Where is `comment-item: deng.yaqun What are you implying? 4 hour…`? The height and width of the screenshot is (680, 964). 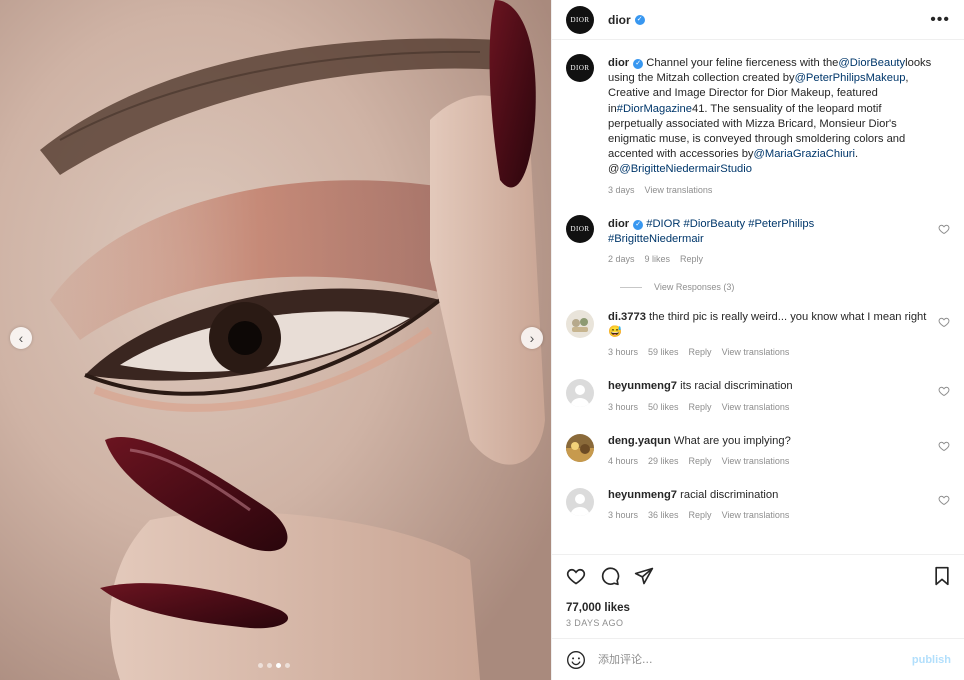
comment-item: deng.yaqun What are you implying? 4 hour… is located at coordinates (758, 449).